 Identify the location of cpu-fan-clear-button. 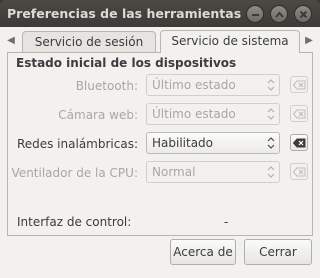
(299, 171).